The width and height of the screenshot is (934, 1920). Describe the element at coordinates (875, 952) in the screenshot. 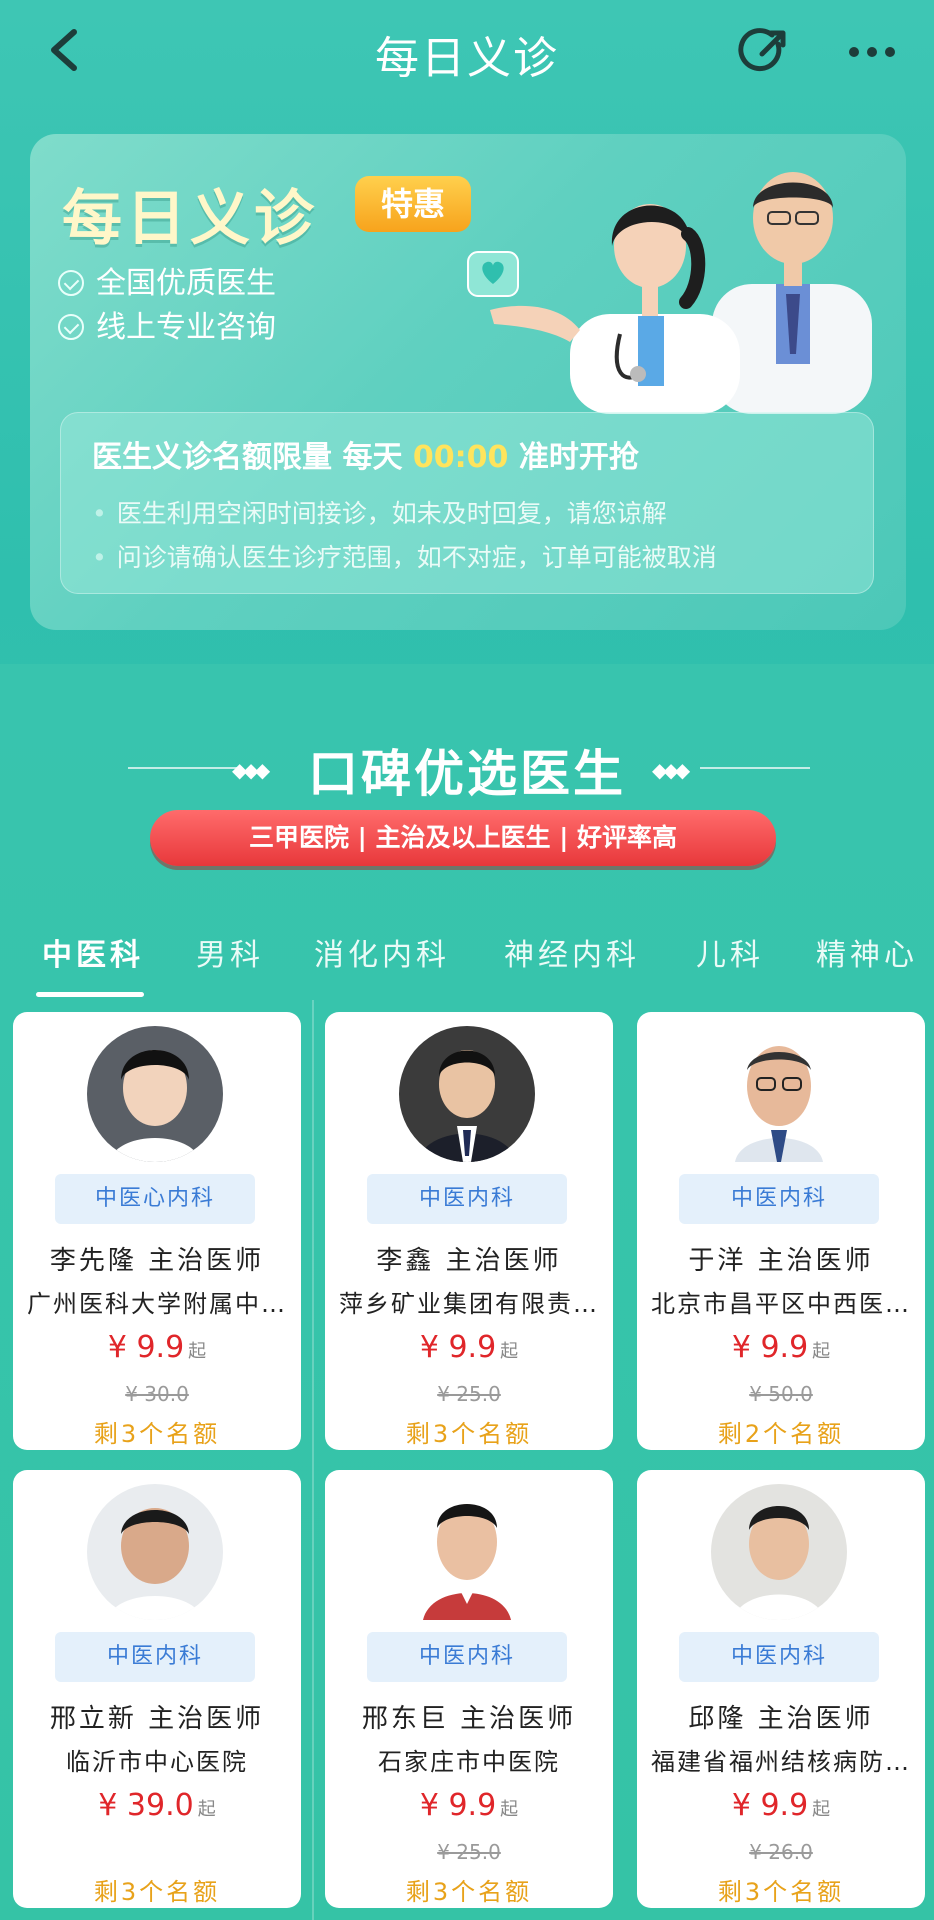

I see `tab-psychiatry: 精神心` at that location.